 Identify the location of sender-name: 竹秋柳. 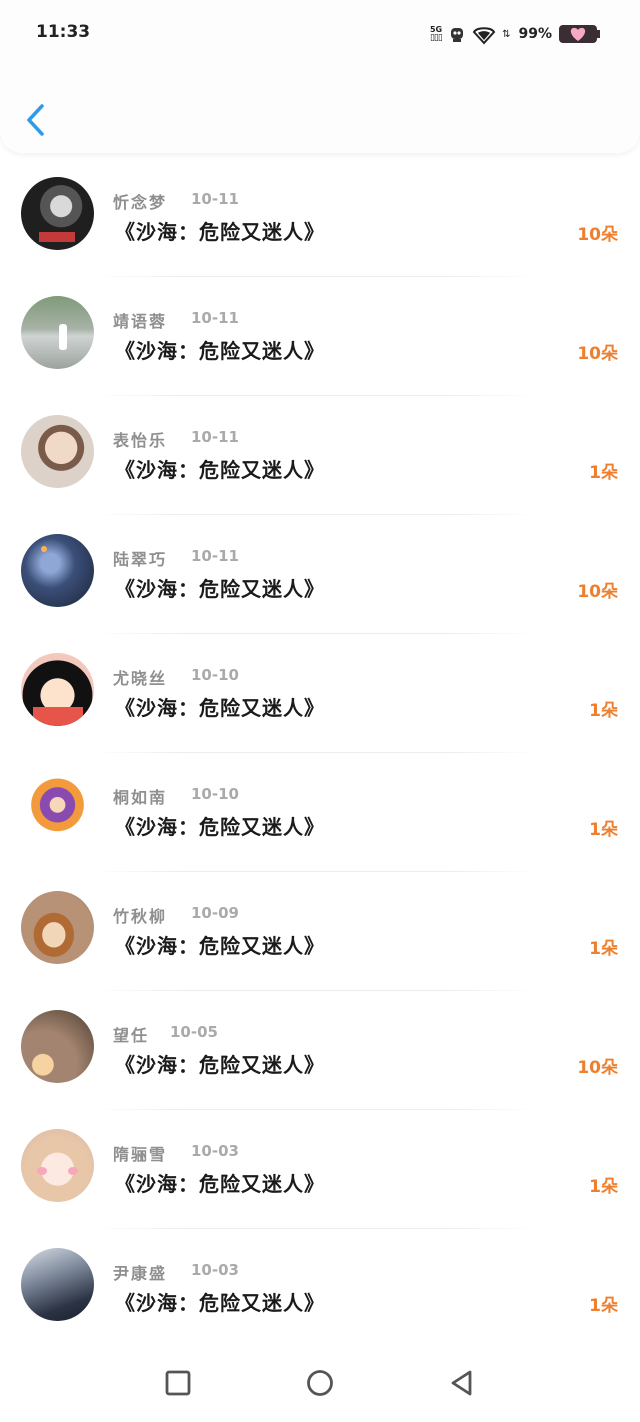
(140, 916).